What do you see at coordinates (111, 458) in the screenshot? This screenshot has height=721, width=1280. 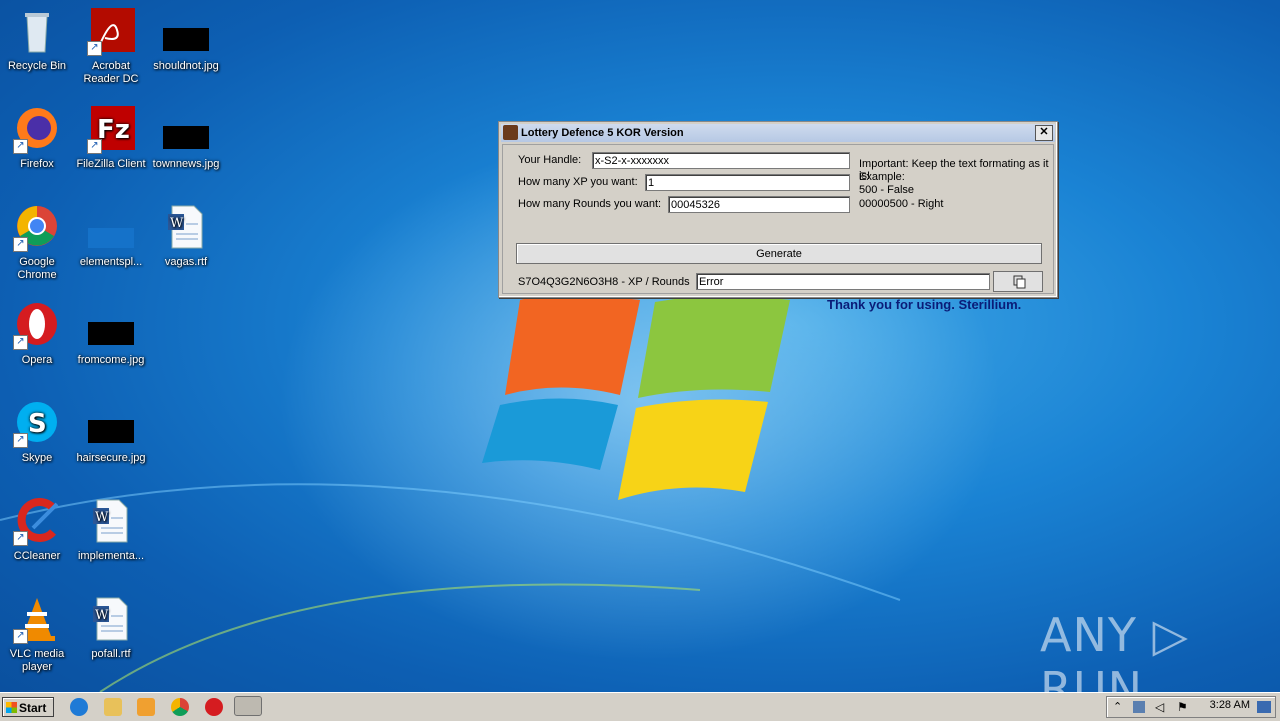 I see `desktop-icon-label: hairsecure.jpg` at bounding box center [111, 458].